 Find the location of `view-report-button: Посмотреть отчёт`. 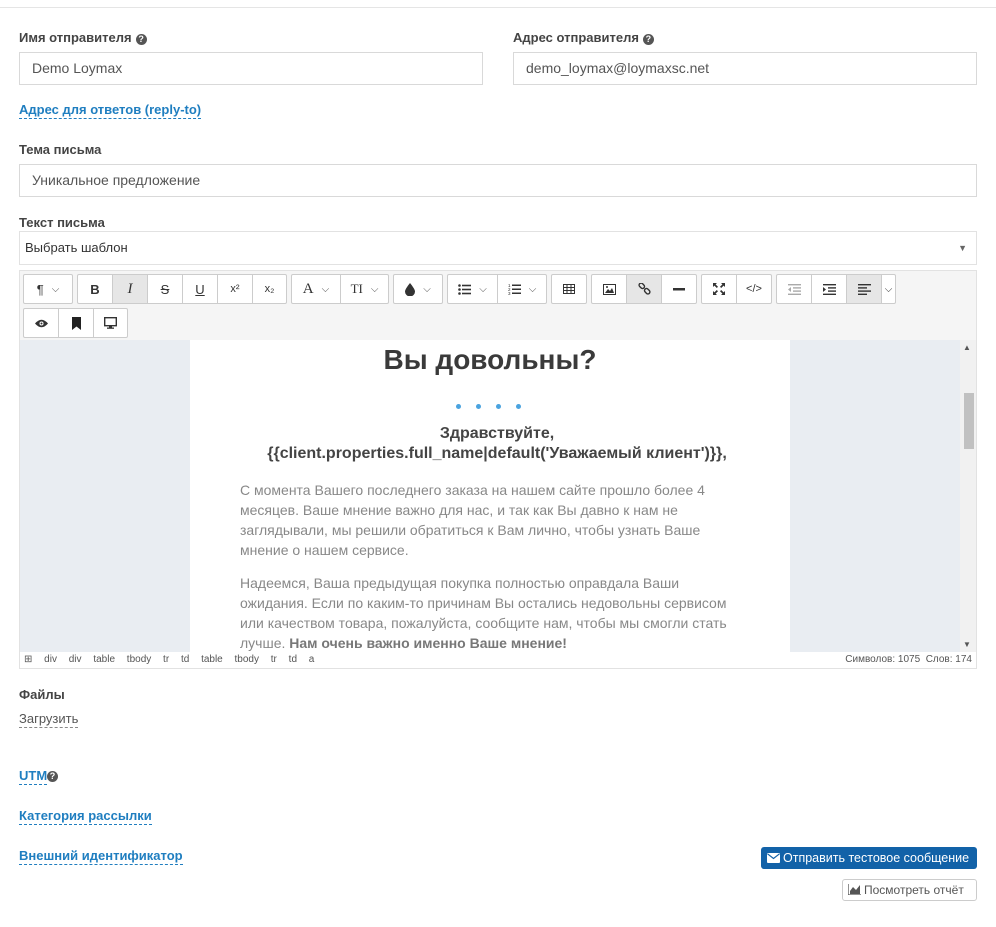

view-report-button: Посмотреть отчёт is located at coordinates (909, 890).